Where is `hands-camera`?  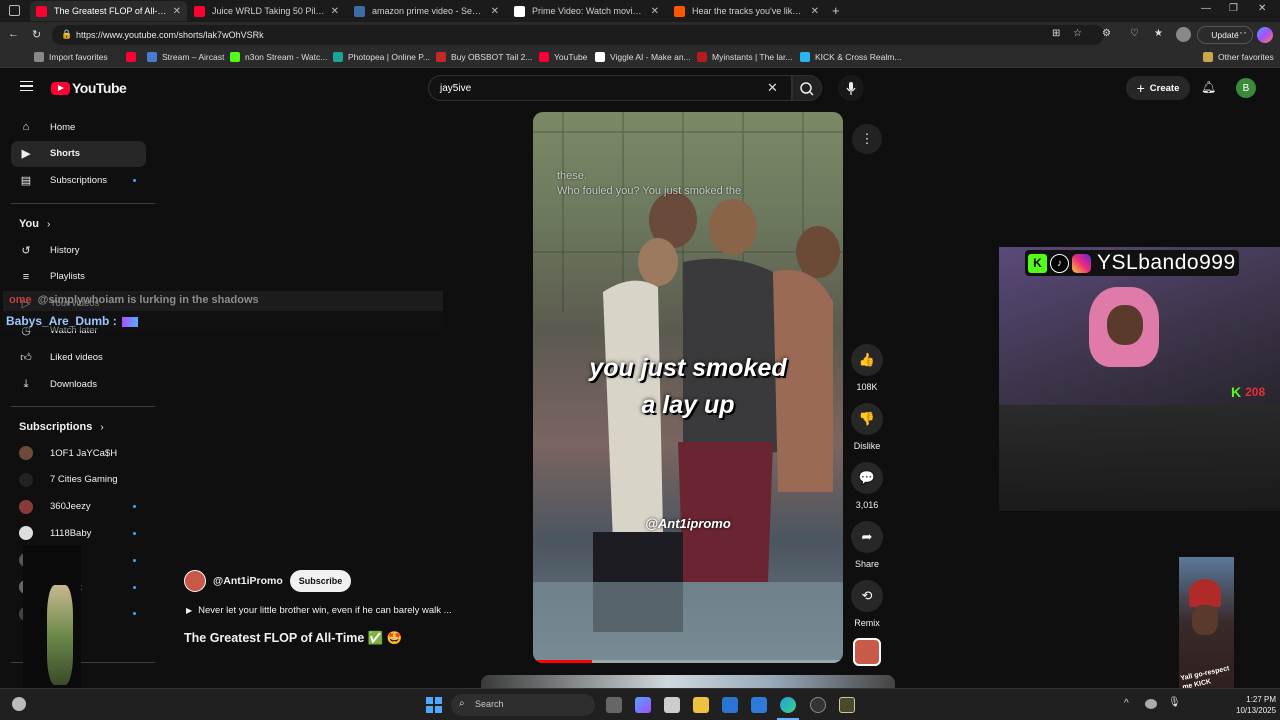 hands-camera is located at coordinates (1139, 458).